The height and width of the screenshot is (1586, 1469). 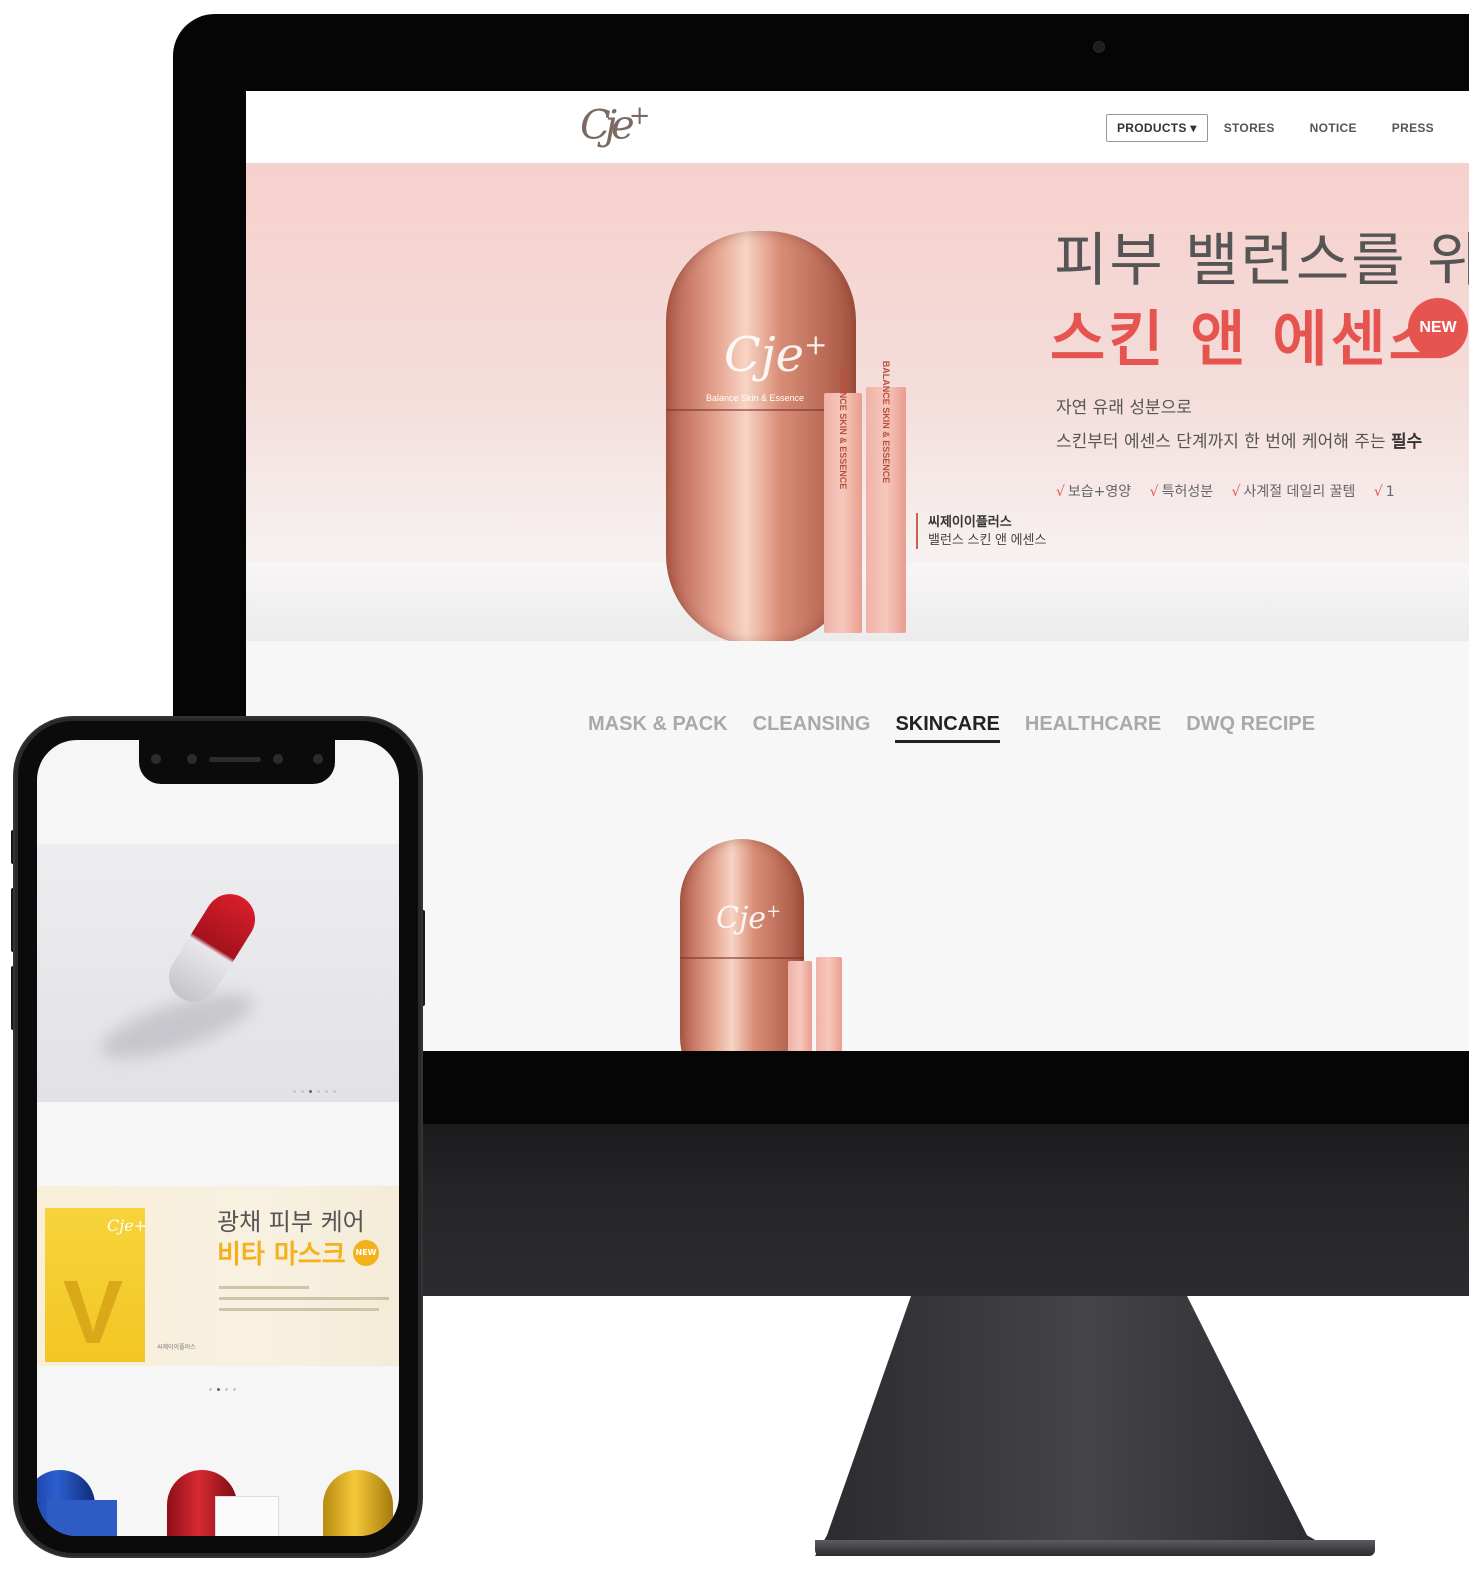 I want to click on banner-new-badge: NEW, so click(x=366, y=1253).